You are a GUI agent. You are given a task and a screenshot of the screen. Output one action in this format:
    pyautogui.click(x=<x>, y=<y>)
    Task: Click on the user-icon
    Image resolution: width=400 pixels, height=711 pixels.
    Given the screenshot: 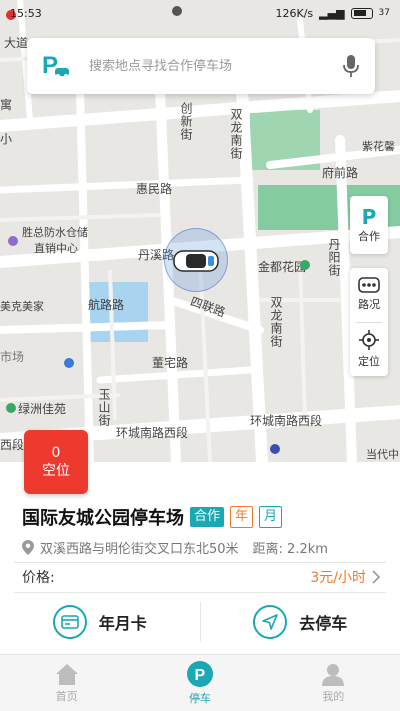 What is the action you would take?
    pyautogui.click(x=333, y=675)
    